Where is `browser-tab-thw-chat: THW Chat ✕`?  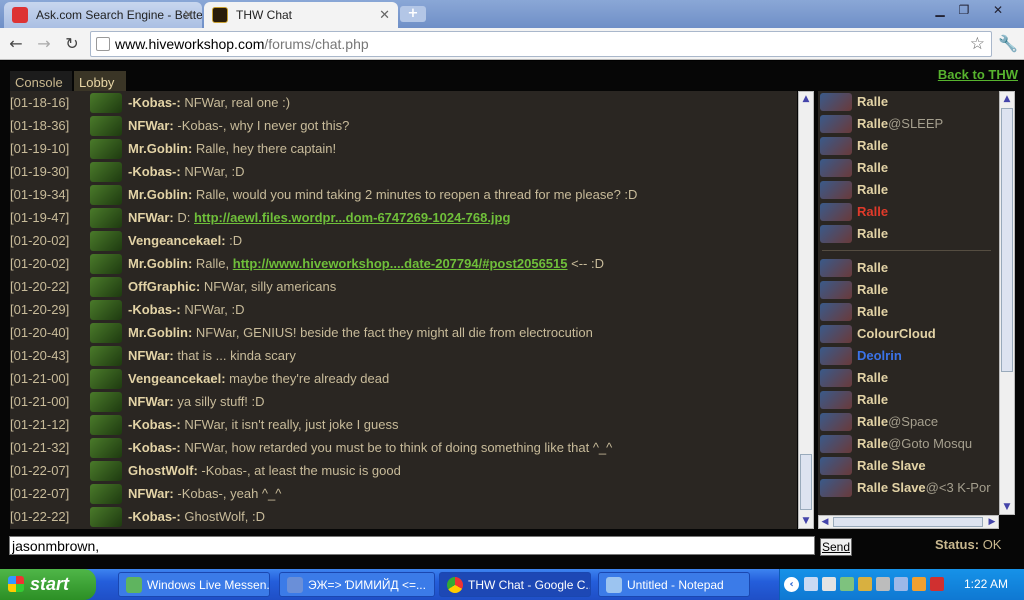 browser-tab-thw-chat: THW Chat ✕ is located at coordinates (301, 15).